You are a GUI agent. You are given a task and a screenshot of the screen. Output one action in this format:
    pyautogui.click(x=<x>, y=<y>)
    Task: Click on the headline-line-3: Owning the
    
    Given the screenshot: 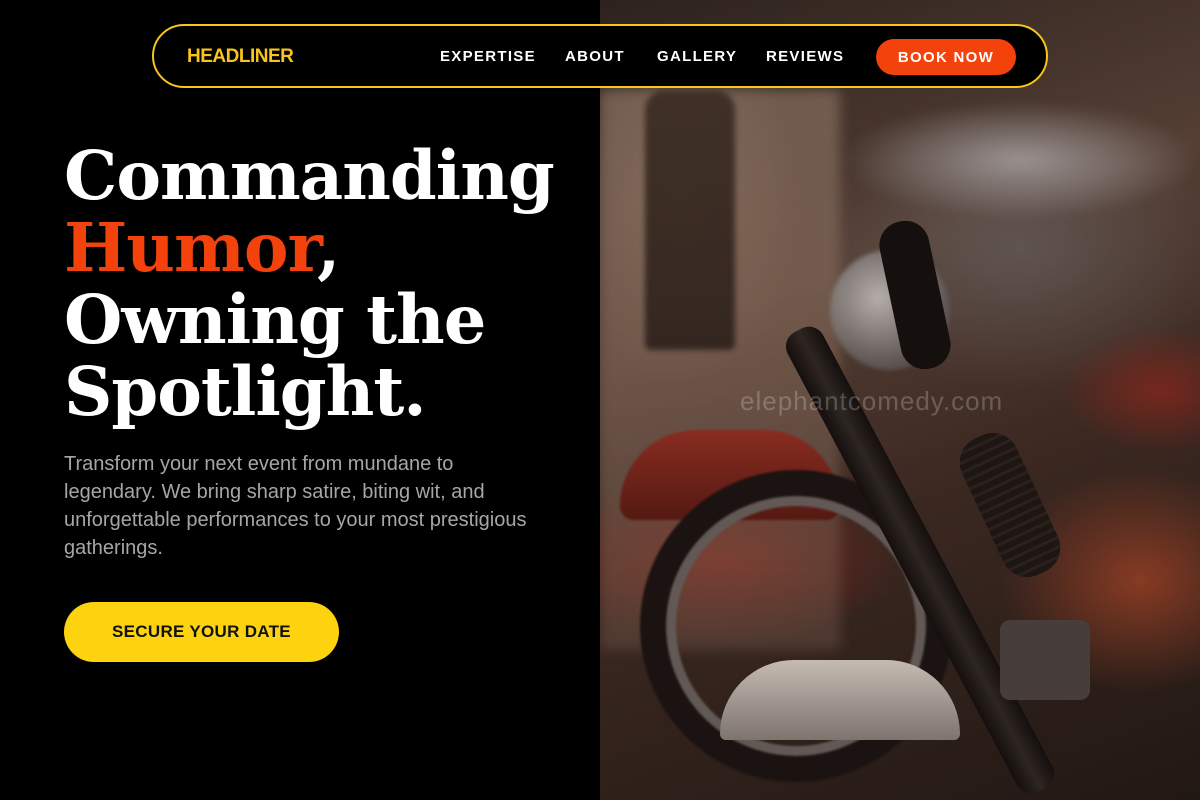 What is the action you would take?
    pyautogui.click(x=275, y=319)
    